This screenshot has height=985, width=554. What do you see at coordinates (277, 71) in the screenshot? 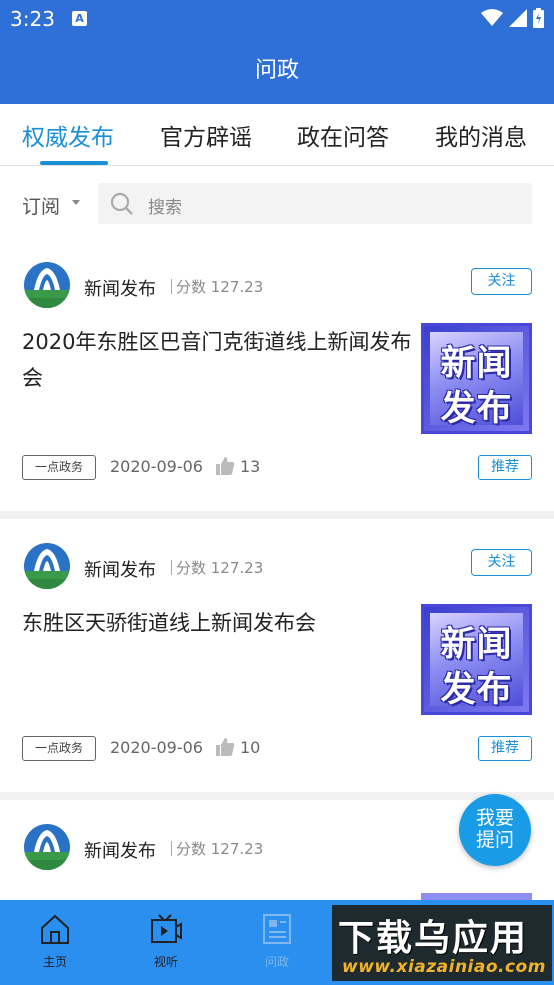
I see `page-title: 问政` at bounding box center [277, 71].